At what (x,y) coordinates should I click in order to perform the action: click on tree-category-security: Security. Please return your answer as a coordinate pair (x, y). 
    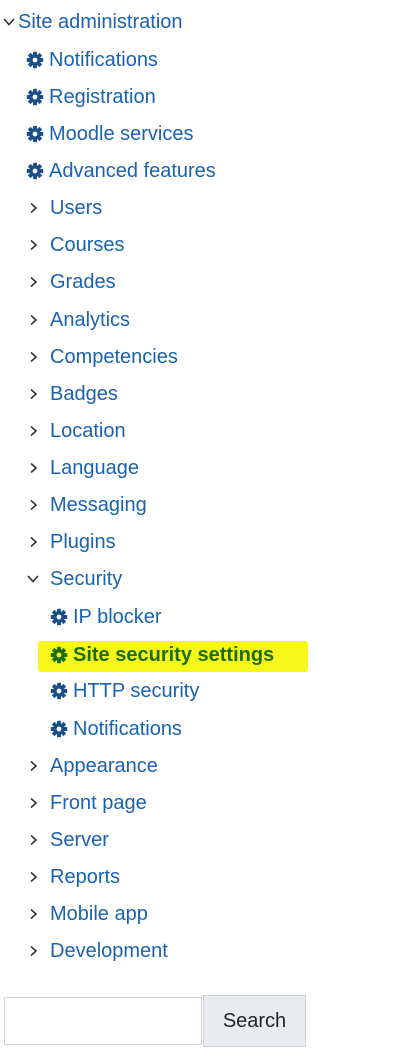
    Looking at the image, I should click on (74, 579).